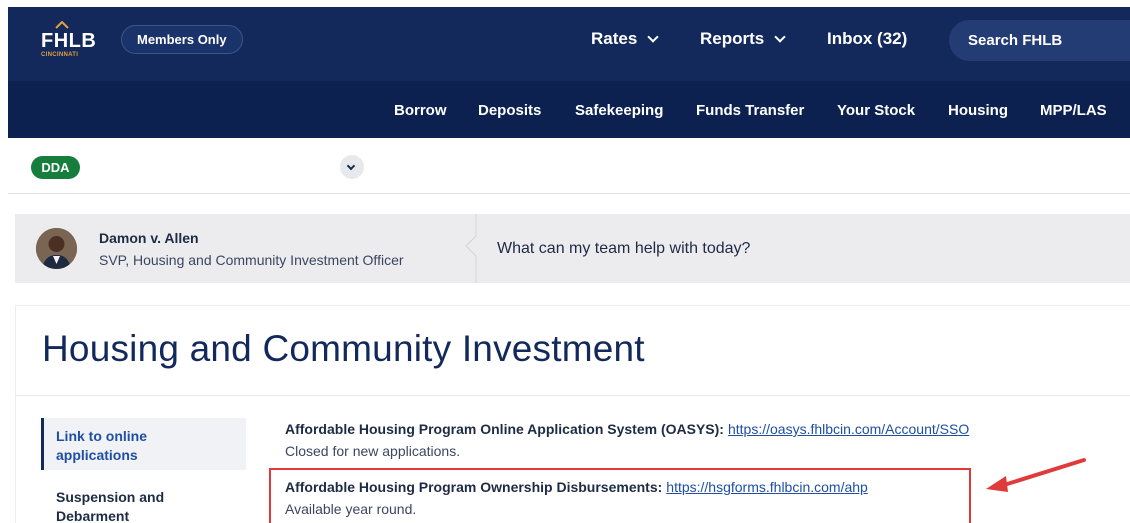 This screenshot has height=523, width=1130. What do you see at coordinates (1039, 40) in the screenshot?
I see `search-input: Search FHLB` at bounding box center [1039, 40].